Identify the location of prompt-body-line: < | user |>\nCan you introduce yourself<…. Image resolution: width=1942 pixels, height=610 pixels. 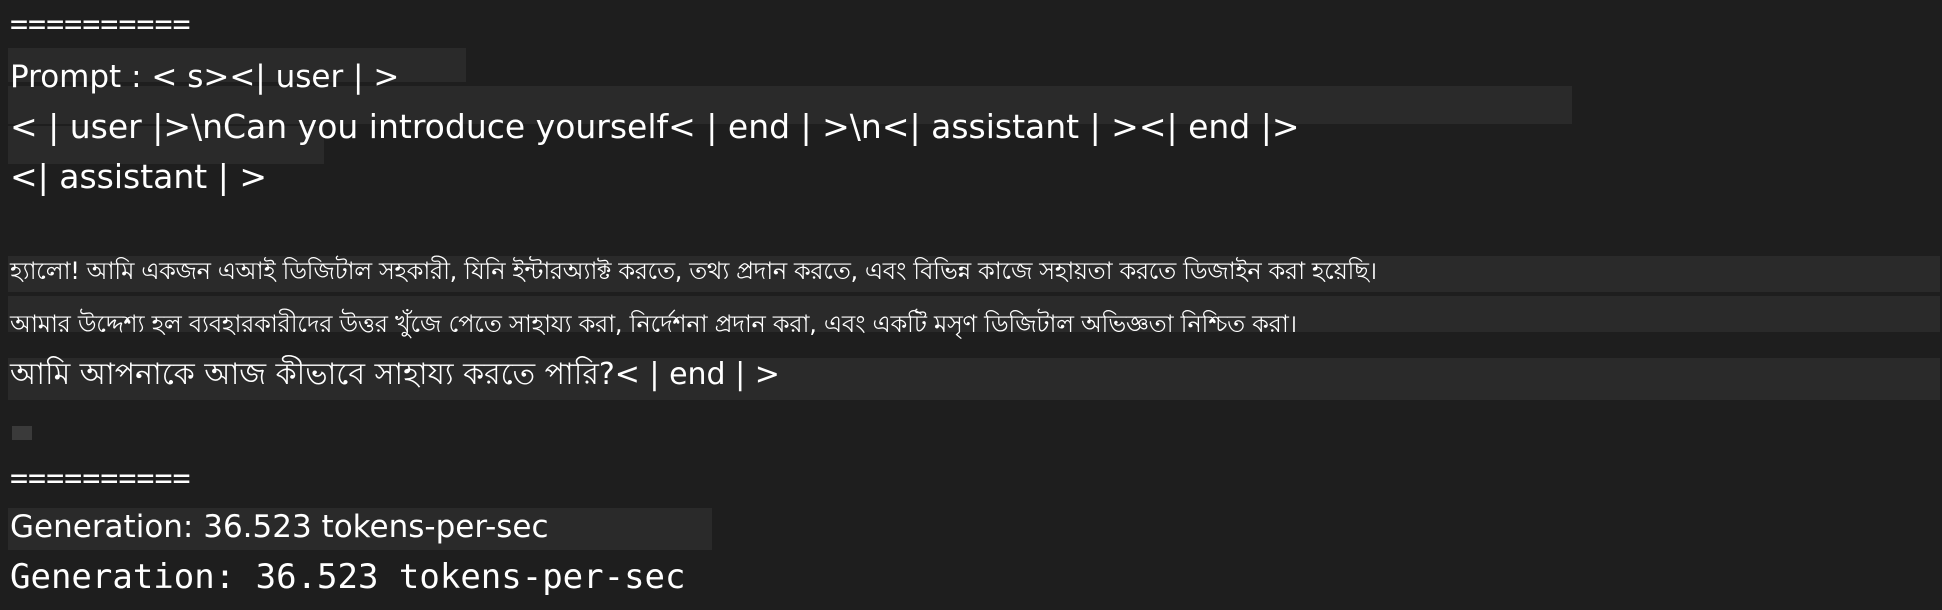
(655, 126).